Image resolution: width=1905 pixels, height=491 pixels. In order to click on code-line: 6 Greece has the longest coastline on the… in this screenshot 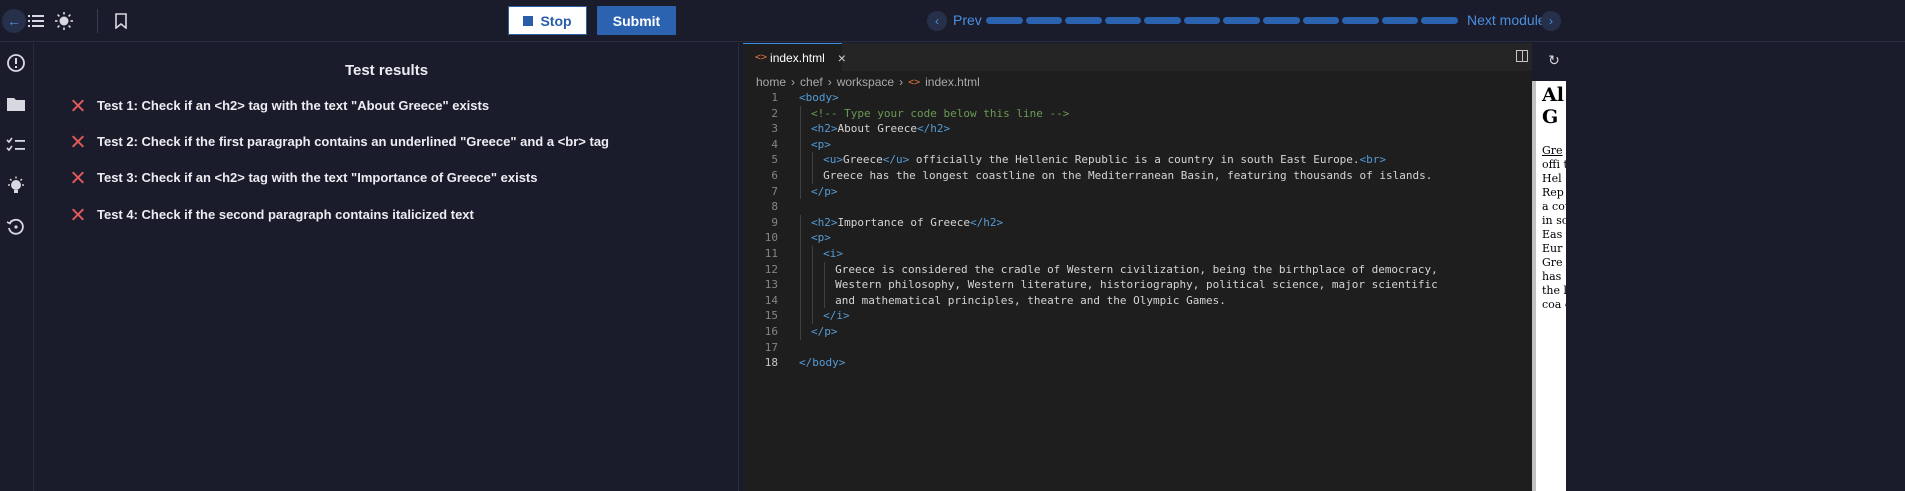, I will do `click(1137, 175)`.